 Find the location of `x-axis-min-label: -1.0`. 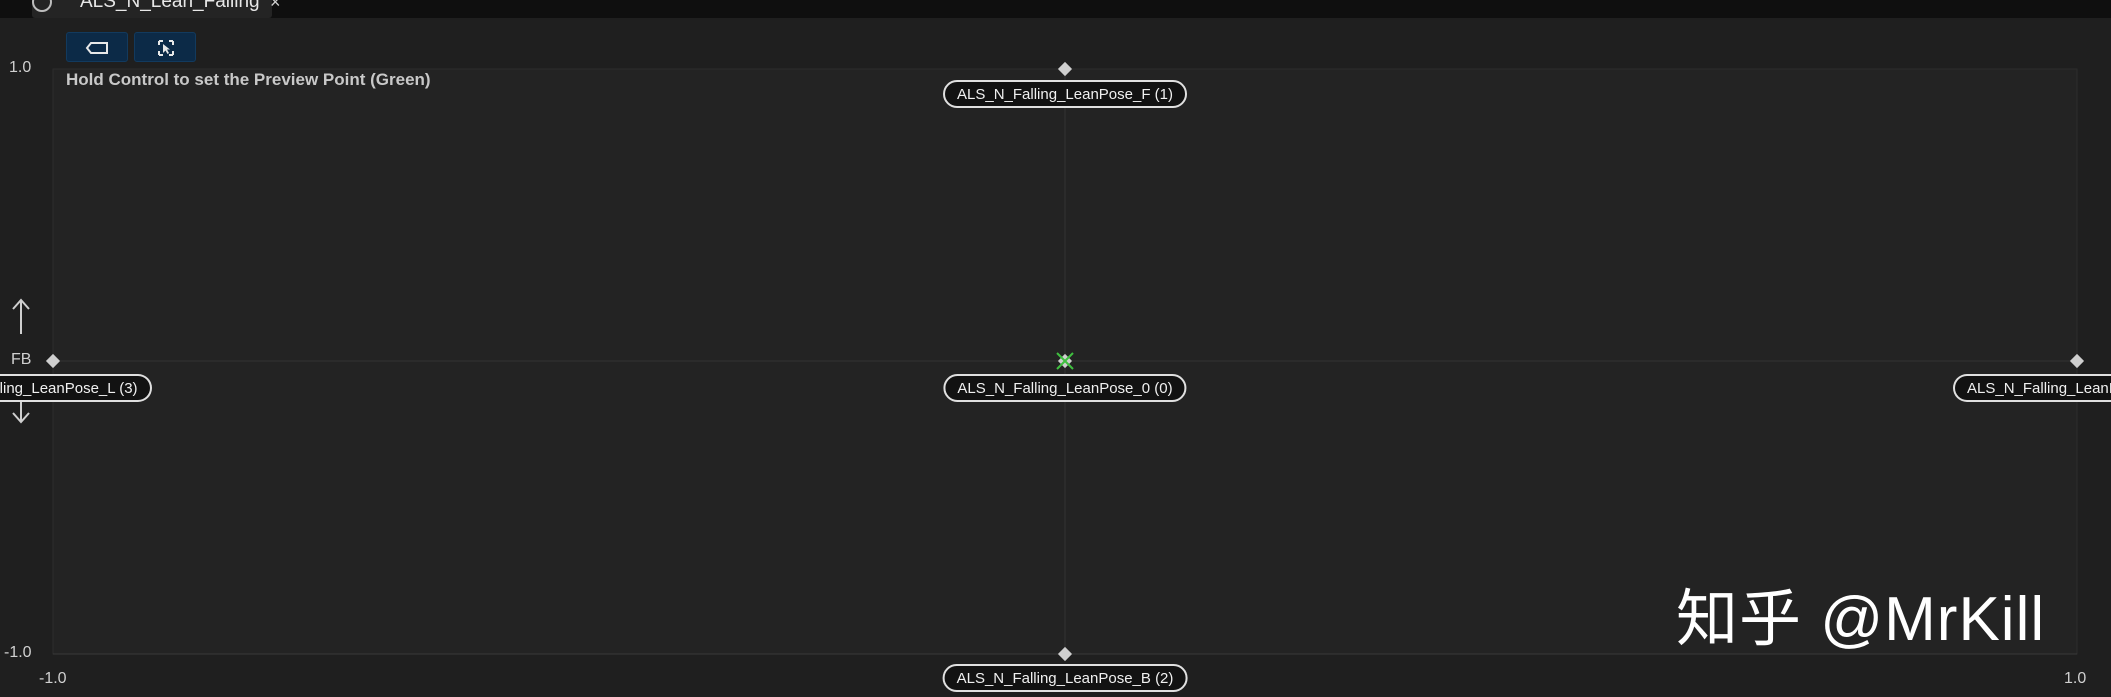

x-axis-min-label: -1.0 is located at coordinates (53, 678).